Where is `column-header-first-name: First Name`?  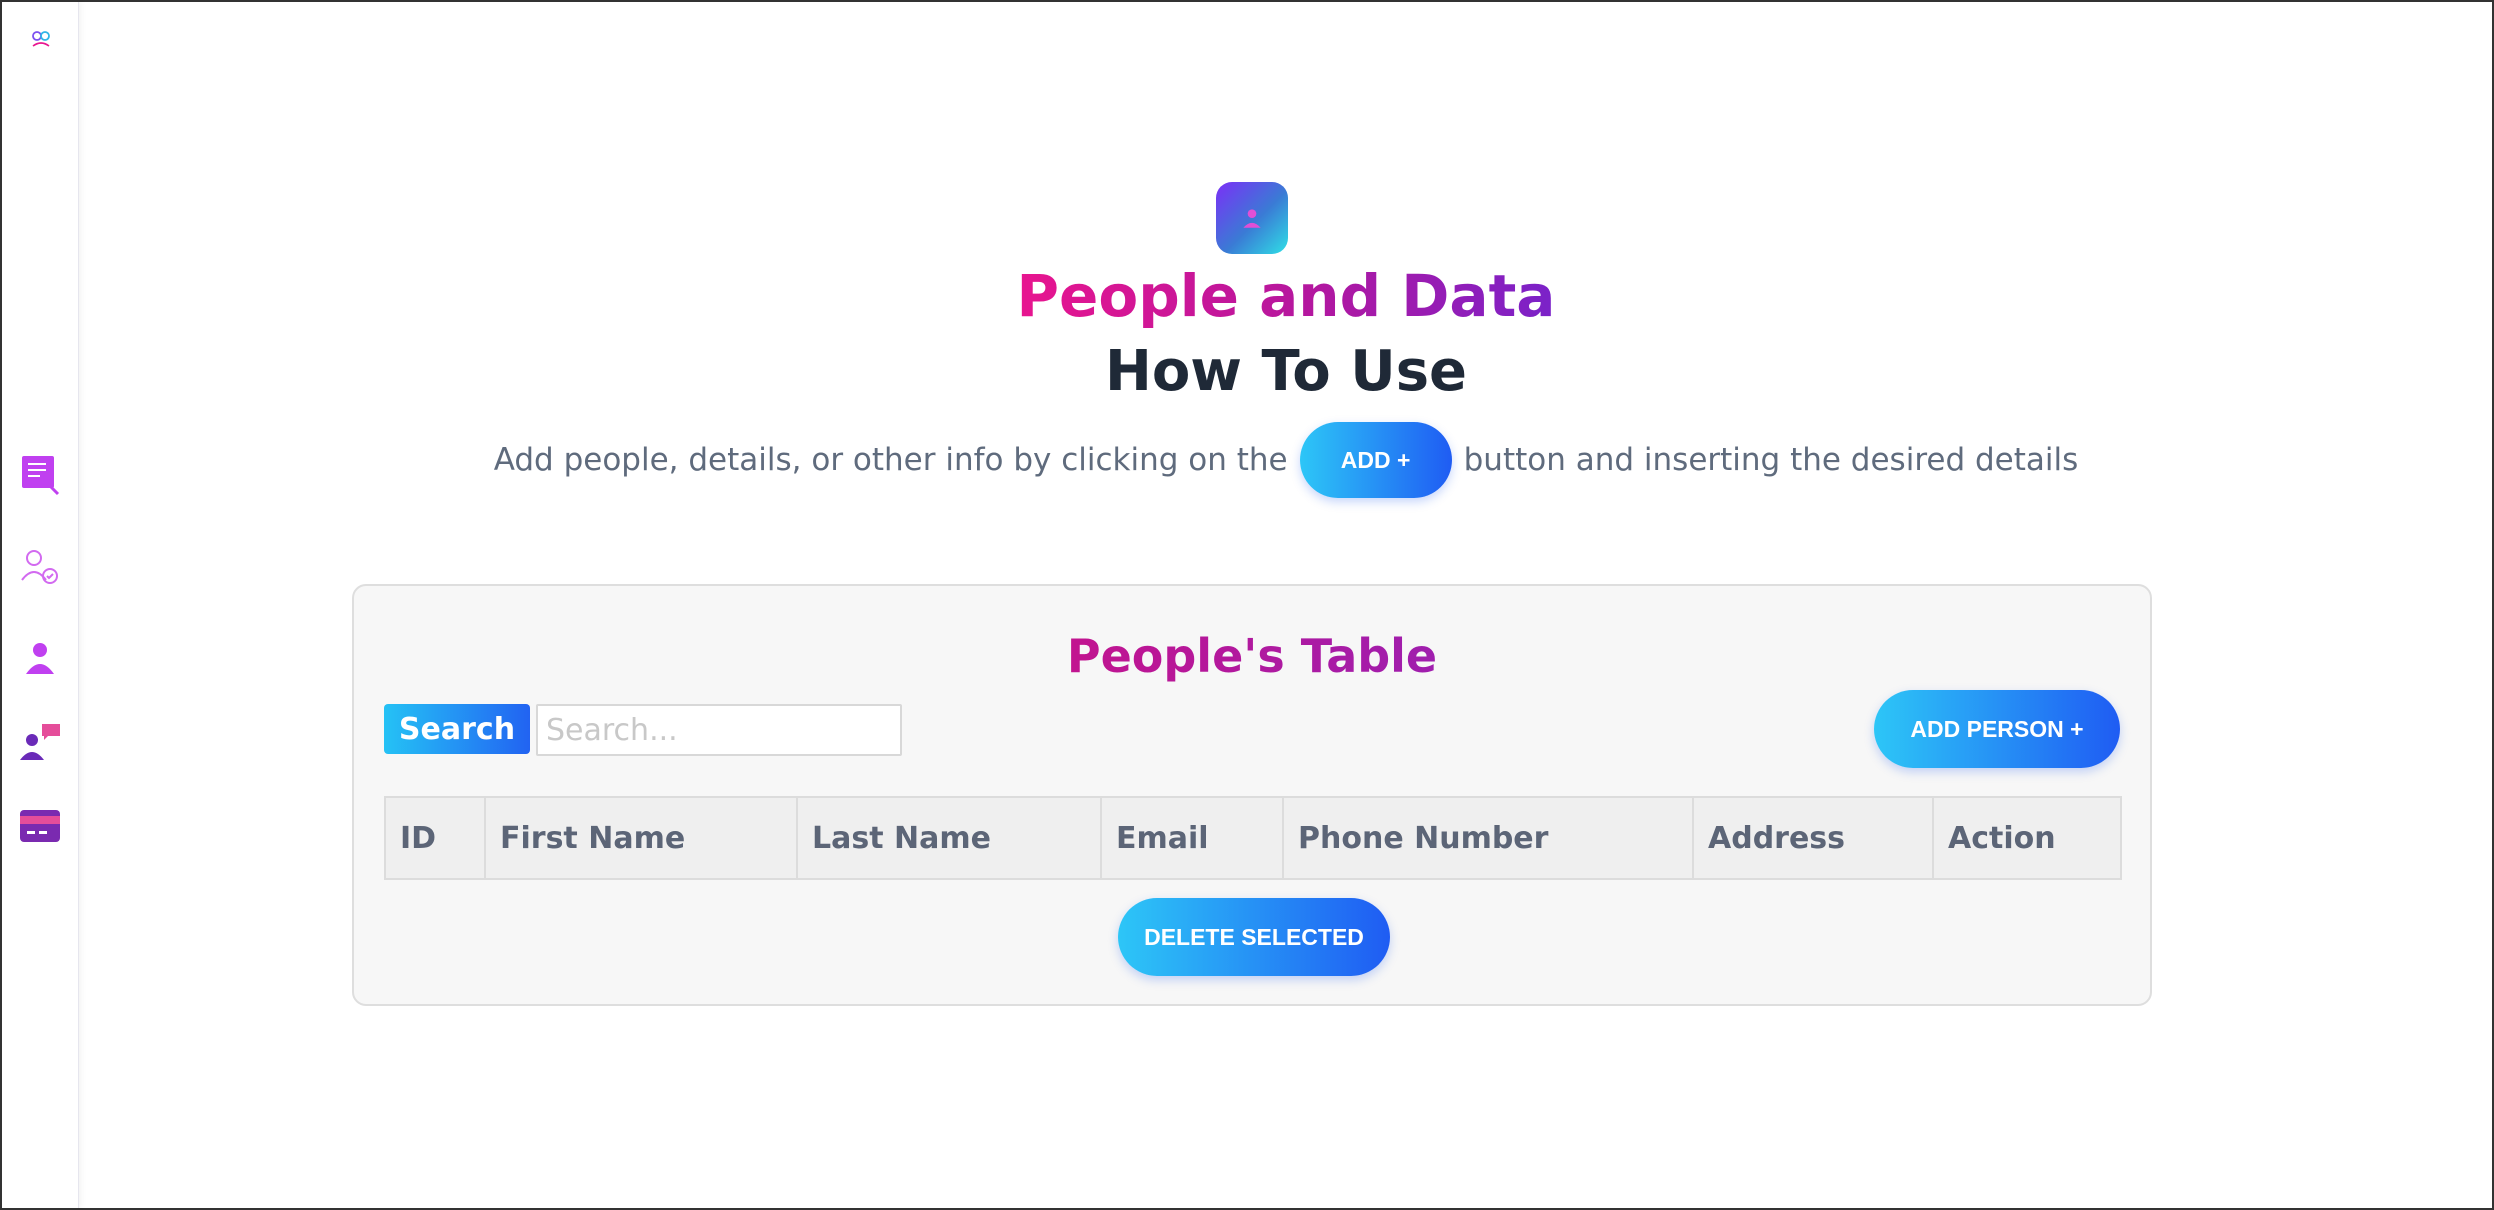
column-header-first-name: First Name is located at coordinates (641, 838).